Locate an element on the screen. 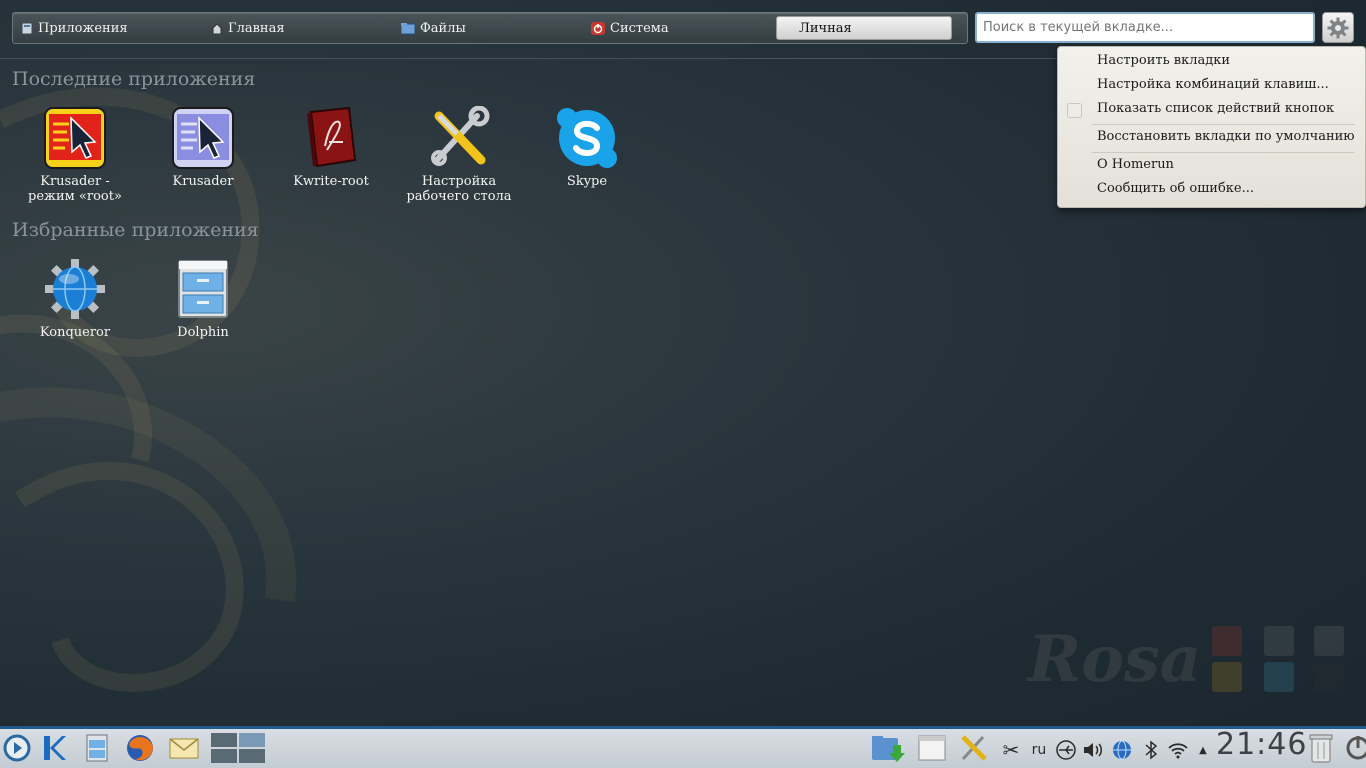 This screenshot has width=1366, height=768. mail-icon is located at coordinates (184, 748).